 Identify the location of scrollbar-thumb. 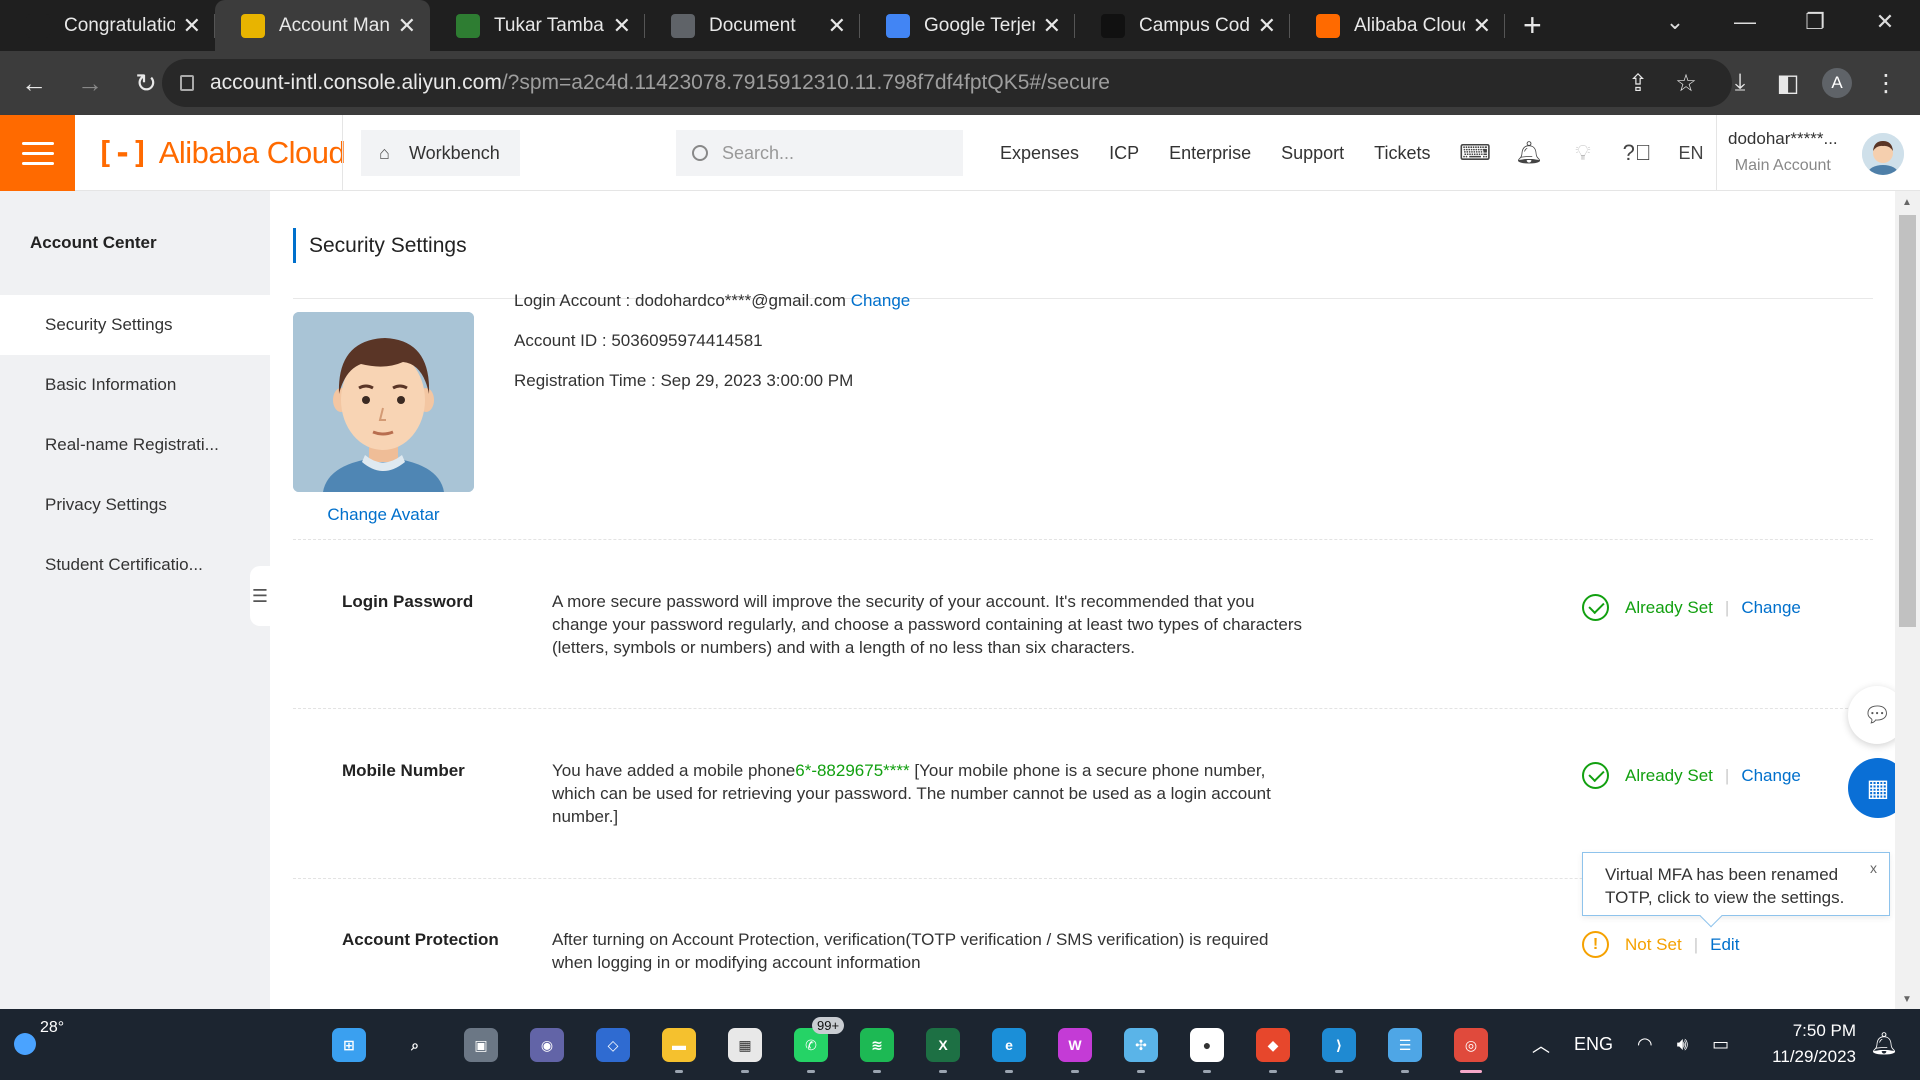
(1907, 421).